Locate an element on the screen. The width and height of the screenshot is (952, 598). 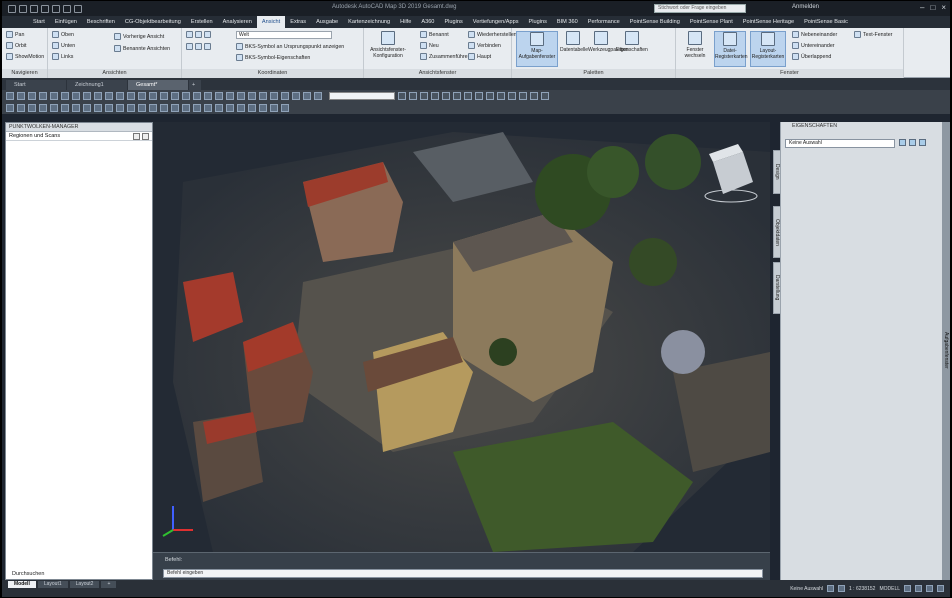
tab-plugins-2: Plugins is located at coordinates (538, 22).